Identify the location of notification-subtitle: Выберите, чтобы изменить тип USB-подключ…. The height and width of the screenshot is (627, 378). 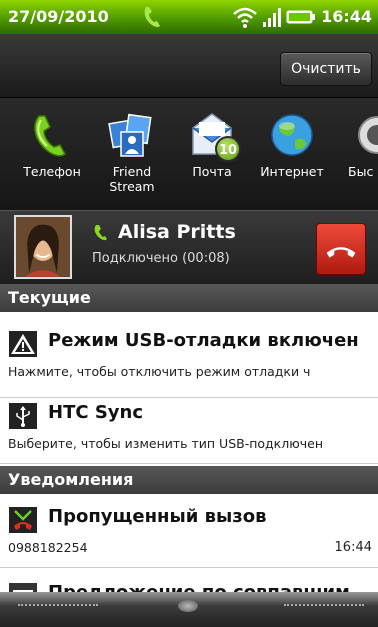
(165, 443).